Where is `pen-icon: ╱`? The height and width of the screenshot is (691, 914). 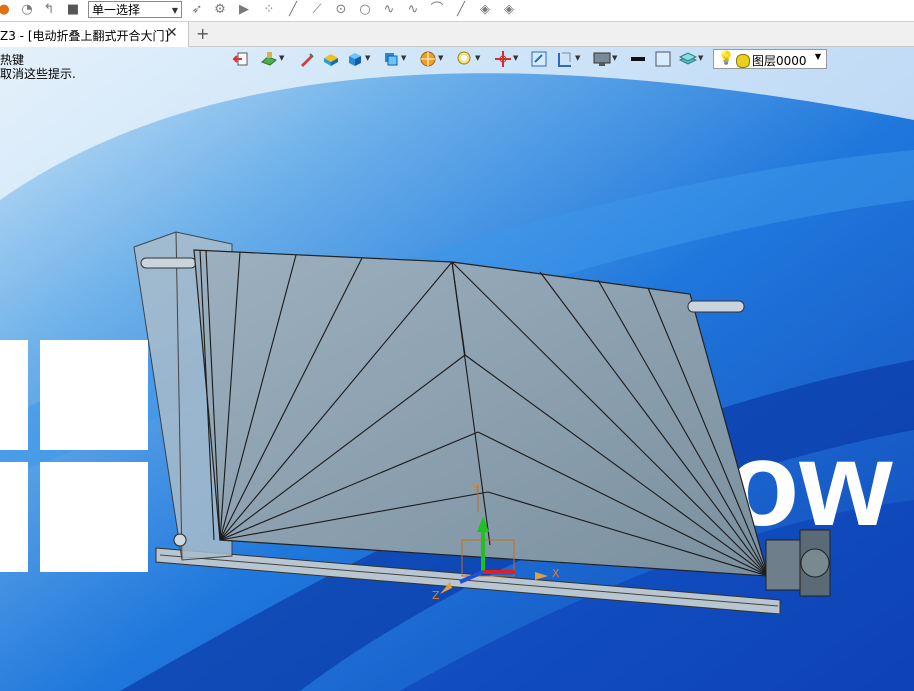 pen-icon: ╱ is located at coordinates (461, 10).